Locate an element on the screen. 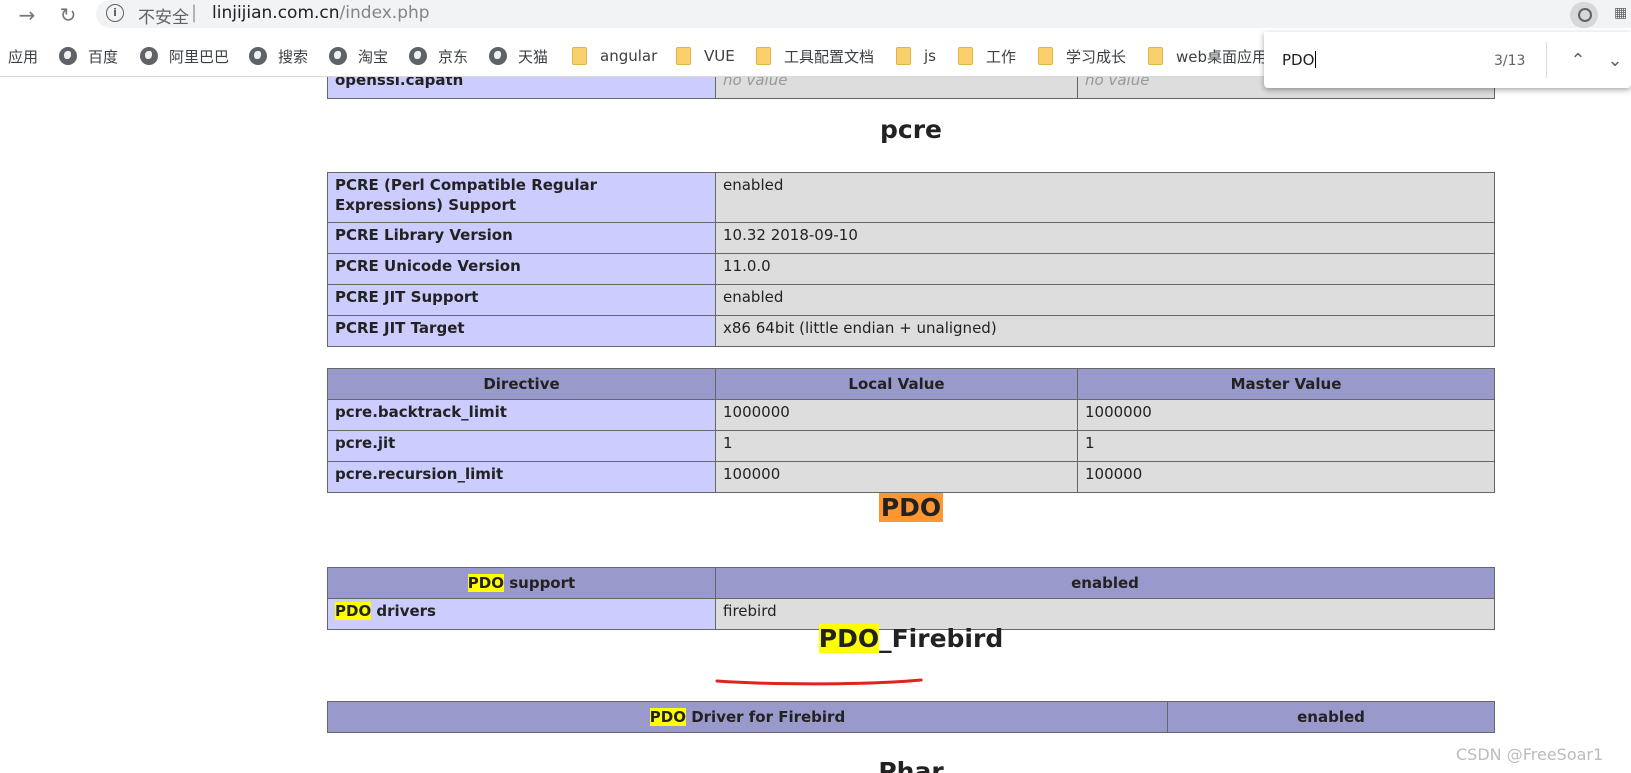 The image size is (1631, 773). chevron-down-icon: ⌄ is located at coordinates (1615, 60).